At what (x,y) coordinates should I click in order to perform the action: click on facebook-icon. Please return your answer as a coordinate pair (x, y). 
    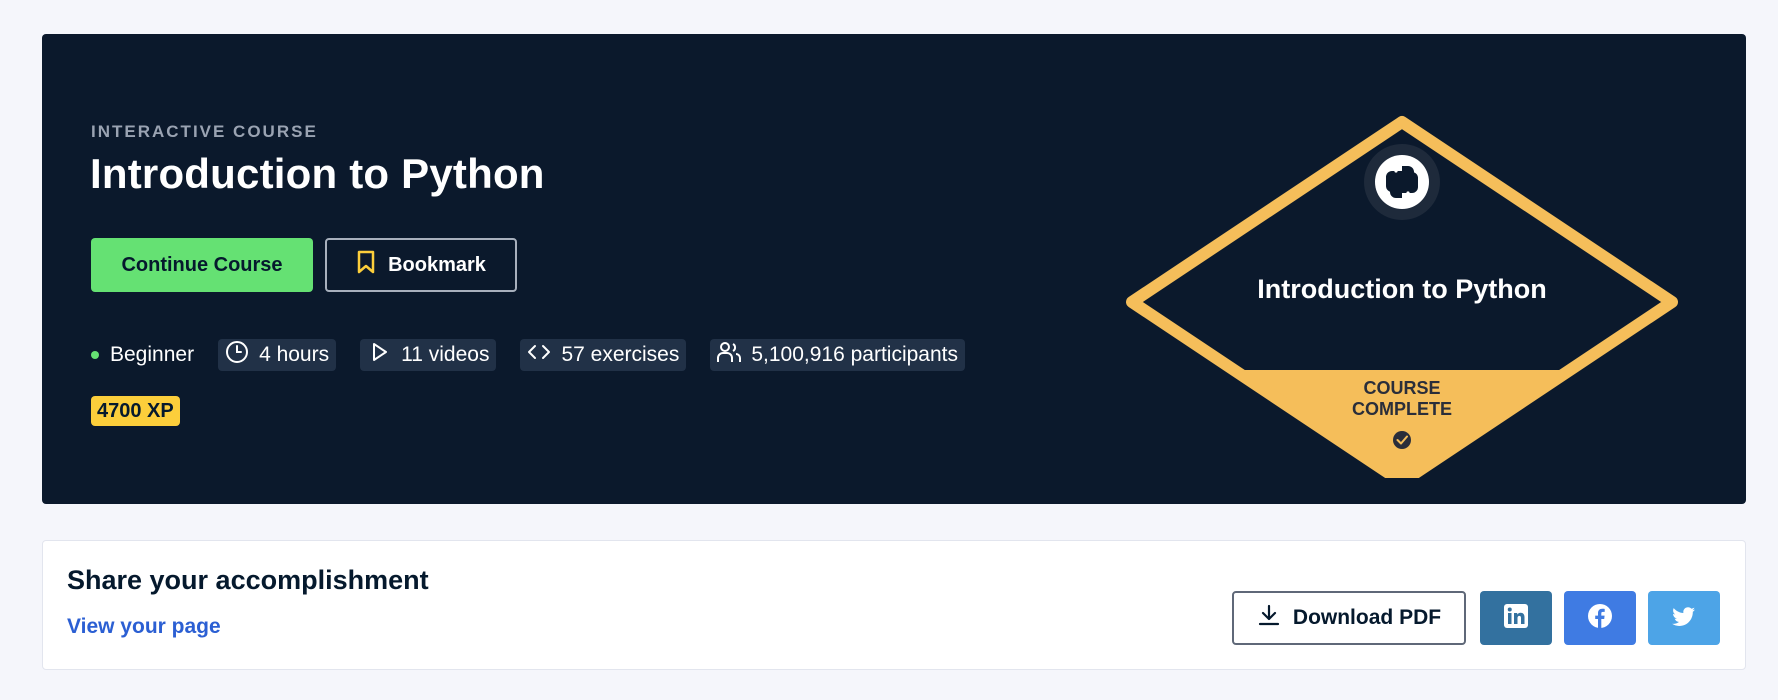
    Looking at the image, I should click on (1600, 618).